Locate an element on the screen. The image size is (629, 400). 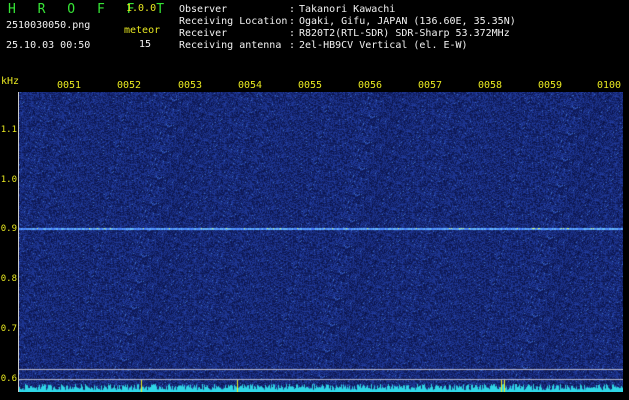
location-label: Receiving Location is located at coordinates (233, 21).